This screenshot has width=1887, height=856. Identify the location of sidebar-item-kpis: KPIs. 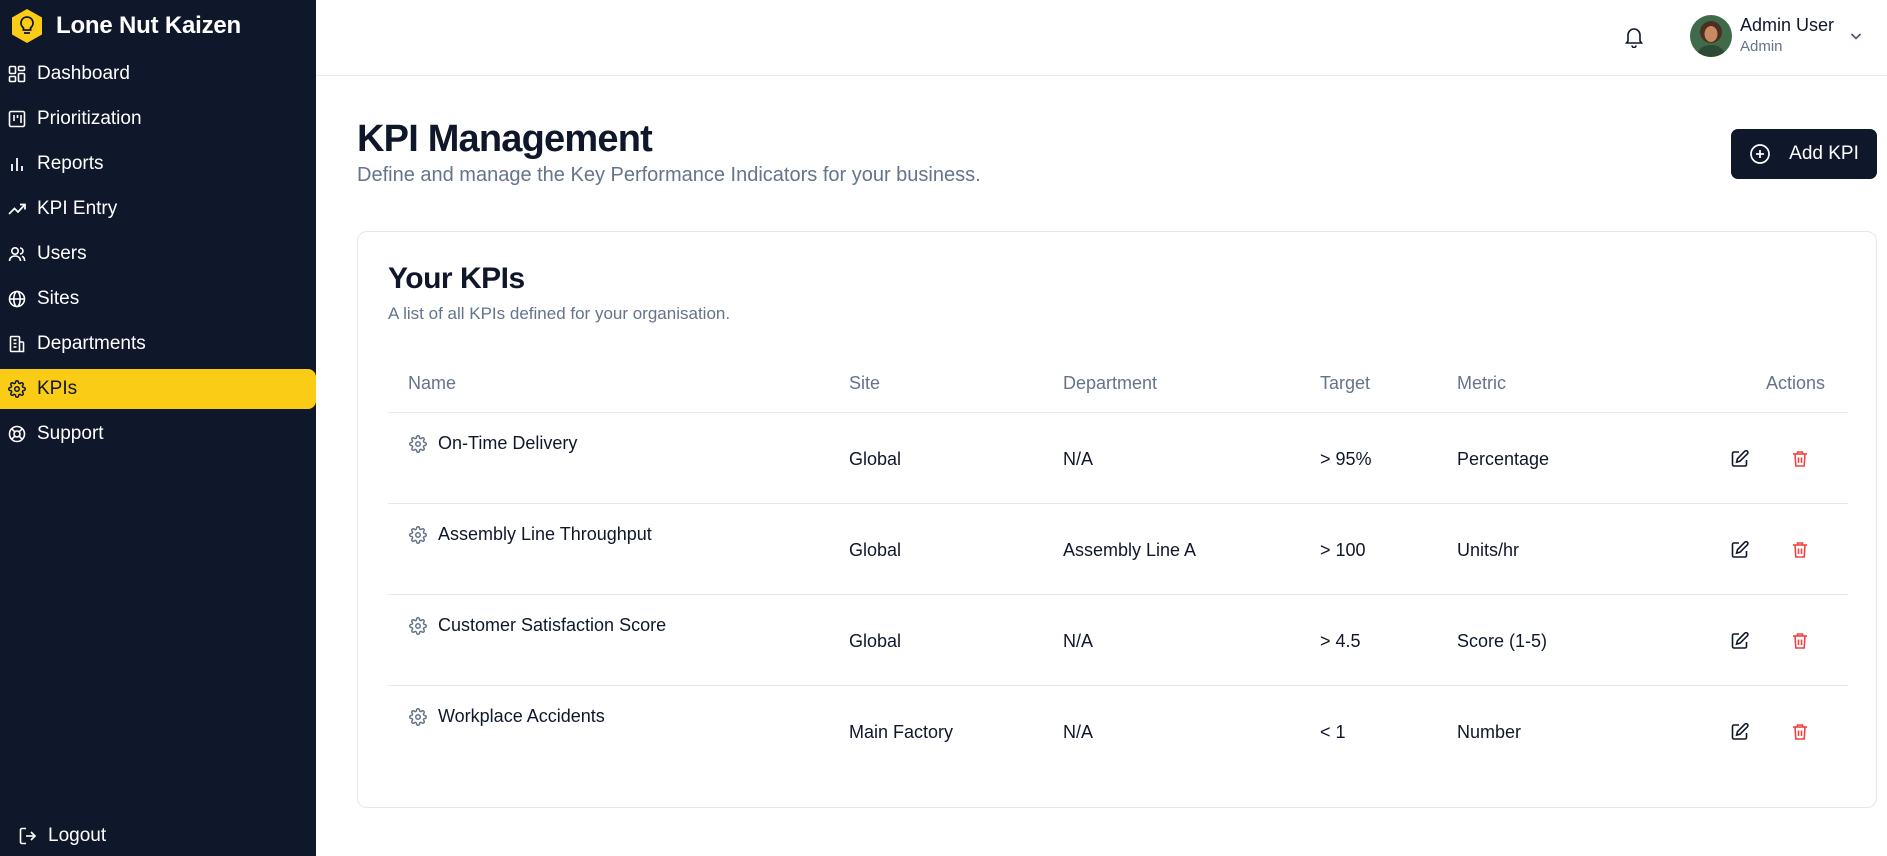
(158, 389).